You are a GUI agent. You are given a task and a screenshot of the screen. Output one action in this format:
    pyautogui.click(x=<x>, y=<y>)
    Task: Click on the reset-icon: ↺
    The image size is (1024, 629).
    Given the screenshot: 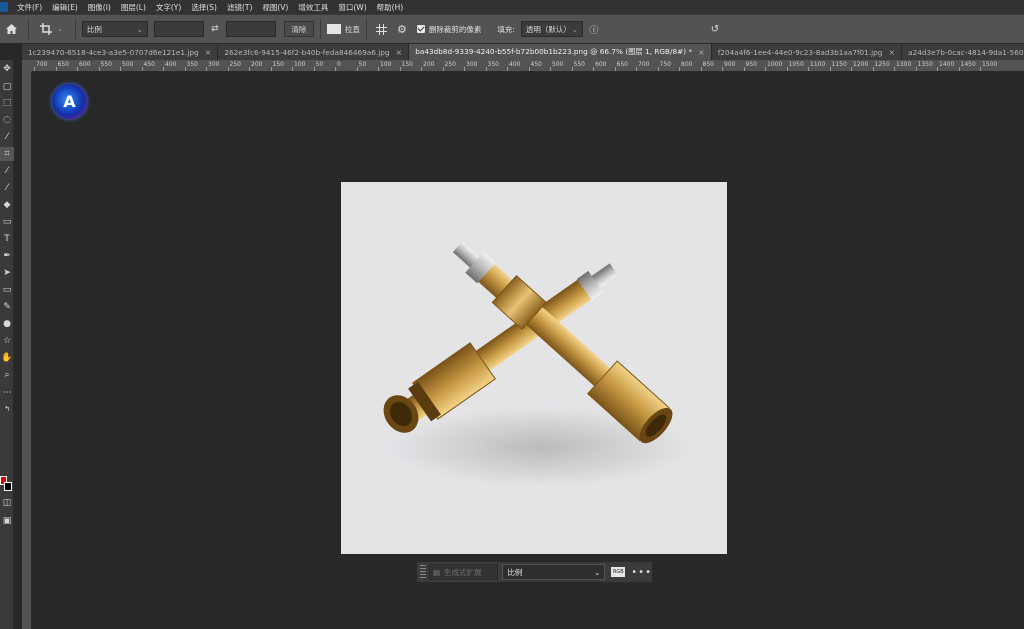 What is the action you would take?
    pyautogui.click(x=715, y=29)
    